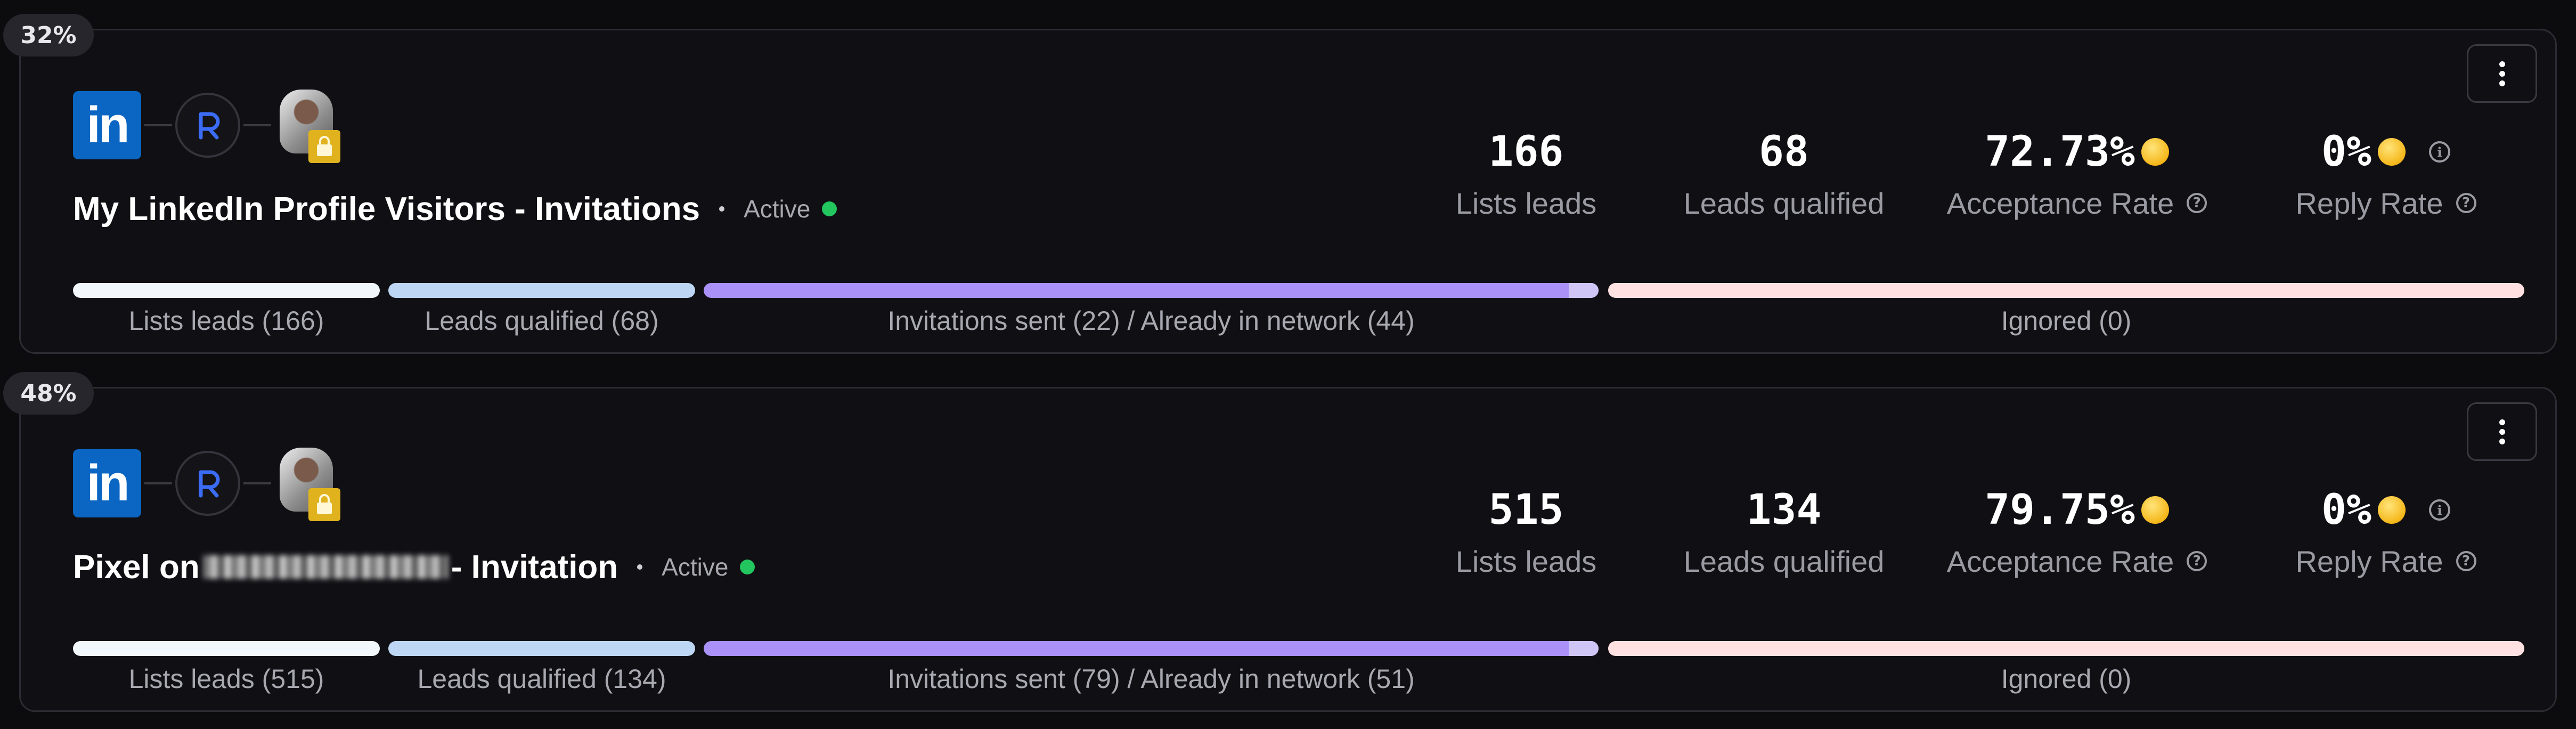 This screenshot has height=729, width=2576. Describe the element at coordinates (1526, 152) in the screenshot. I see `stat-value: 166` at that location.